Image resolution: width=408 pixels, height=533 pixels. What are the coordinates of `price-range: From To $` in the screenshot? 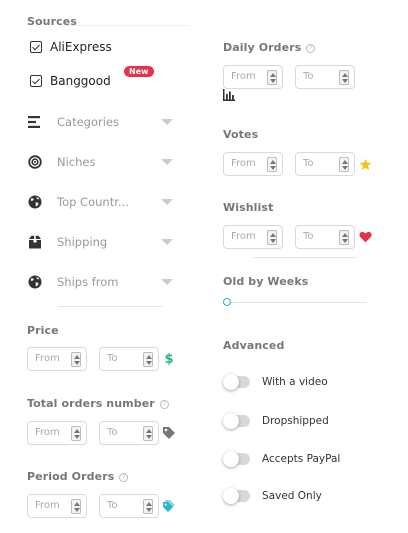 It's located at (101, 359).